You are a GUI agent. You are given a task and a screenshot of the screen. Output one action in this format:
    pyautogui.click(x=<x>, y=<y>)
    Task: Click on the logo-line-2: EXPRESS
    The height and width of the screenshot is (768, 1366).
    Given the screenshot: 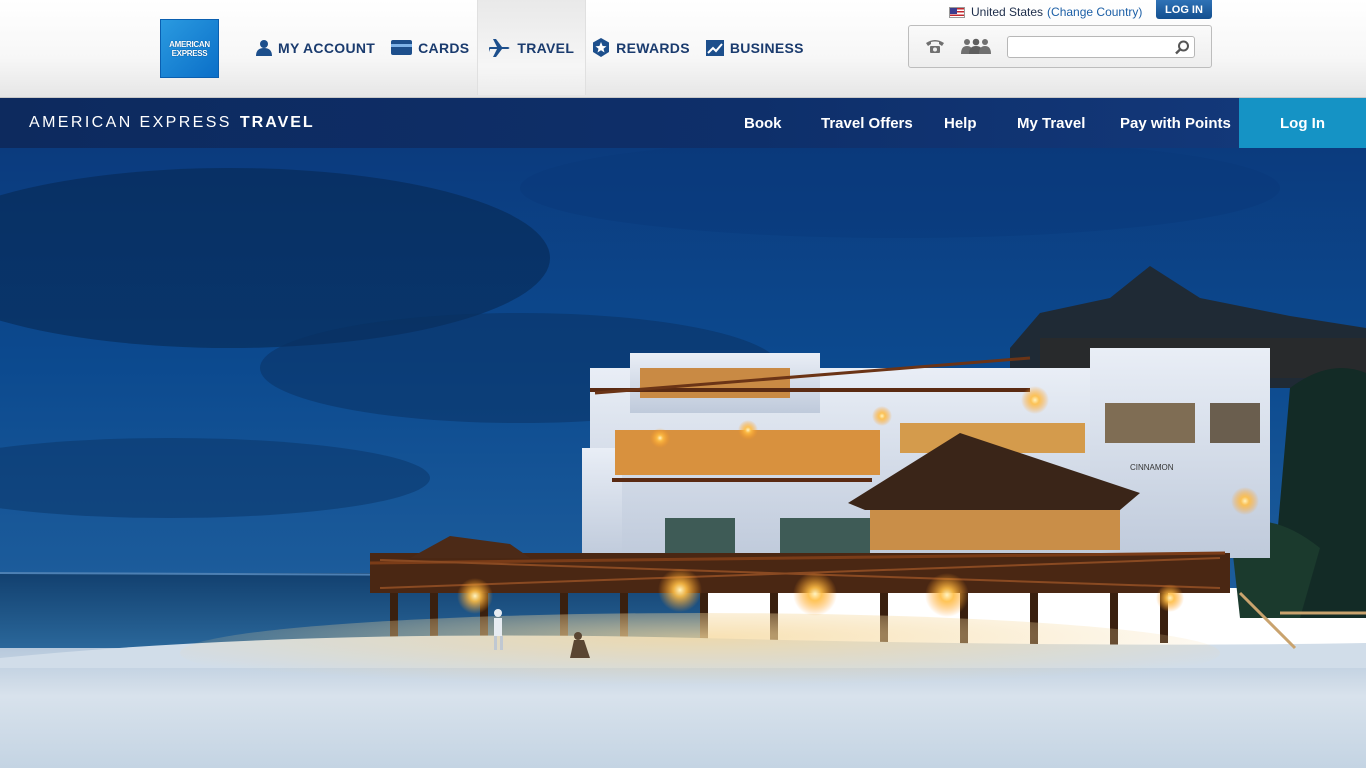 What is the action you would take?
    pyautogui.click(x=189, y=53)
    